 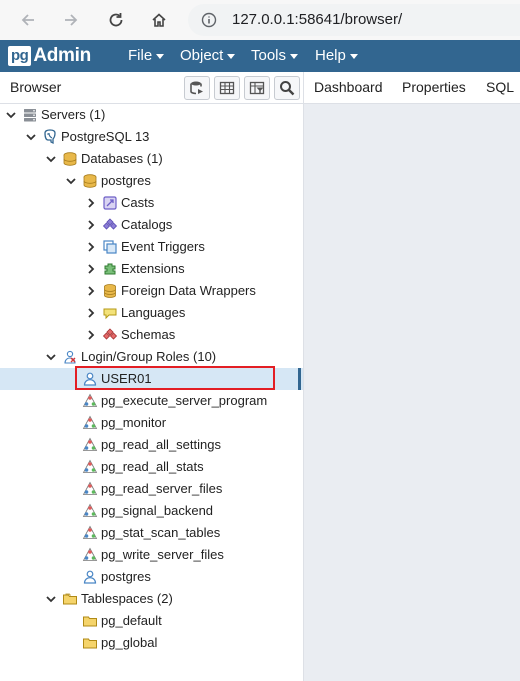 I want to click on logo-pg-text: pg, so click(x=20, y=56).